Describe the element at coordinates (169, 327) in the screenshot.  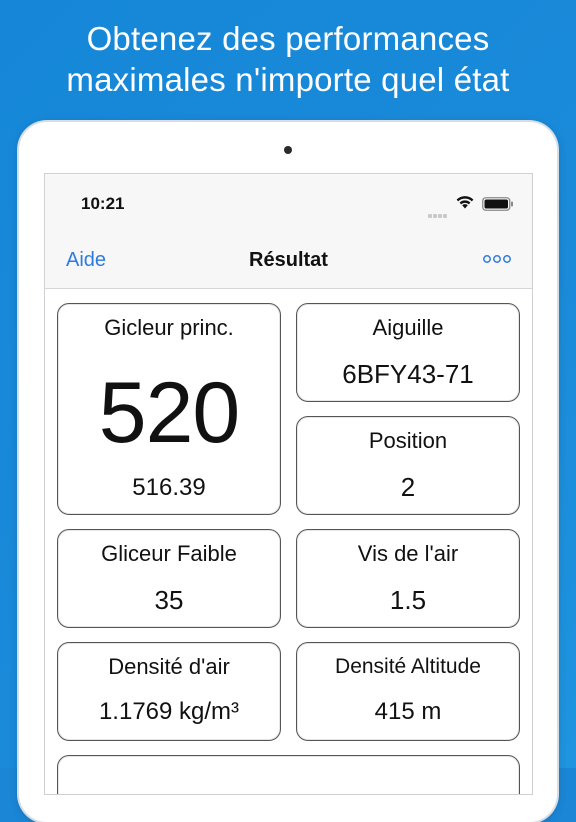
I see `main-jet-label: Gicleur princ.` at that location.